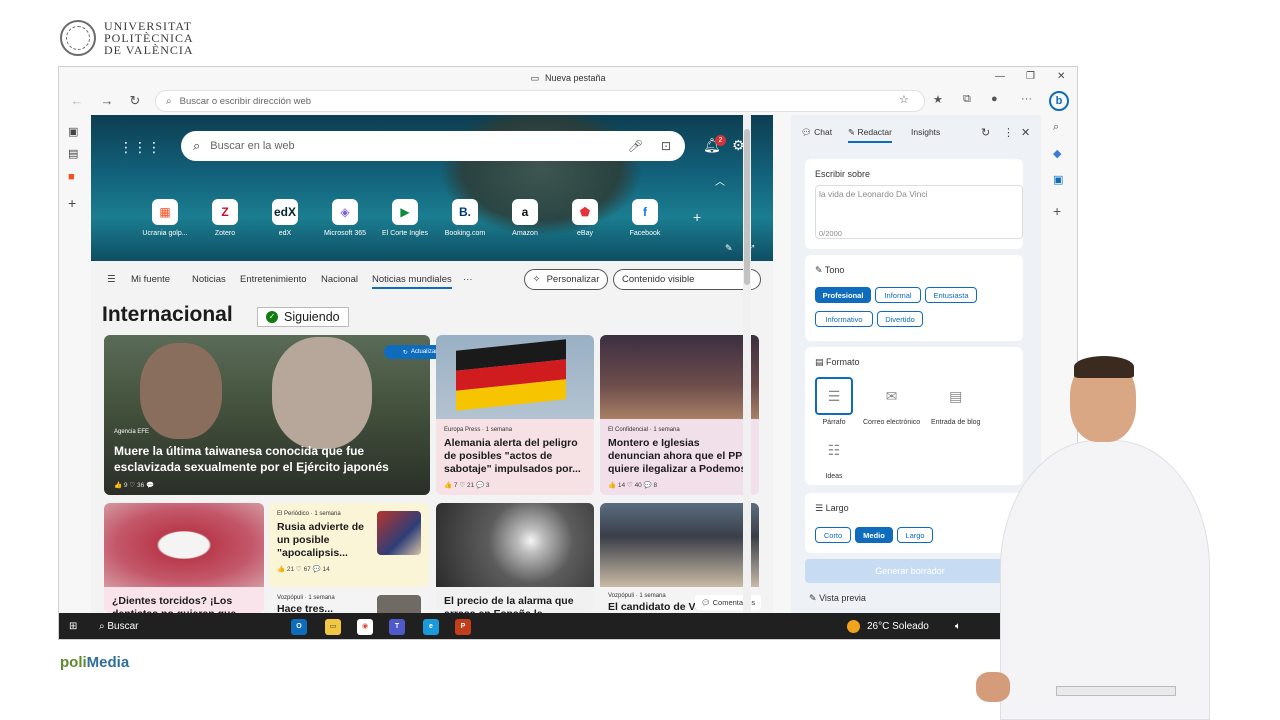  I want to click on favorites-icon: ★, so click(938, 99).